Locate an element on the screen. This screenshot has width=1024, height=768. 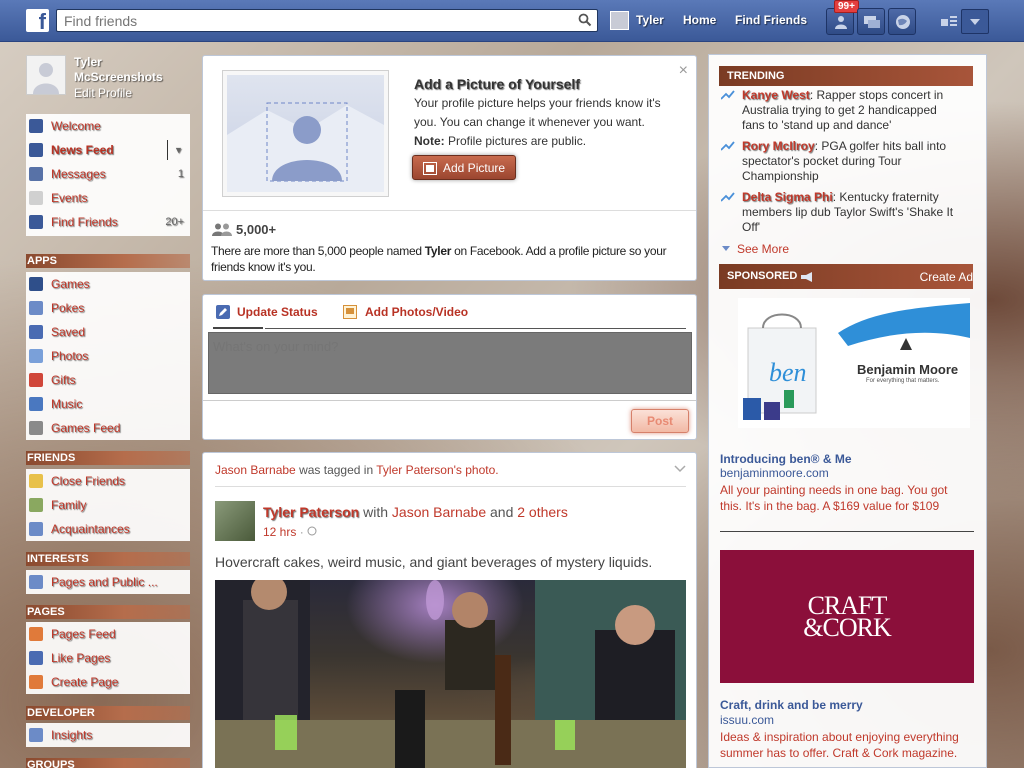
home-link: Home is located at coordinates (699, 20).